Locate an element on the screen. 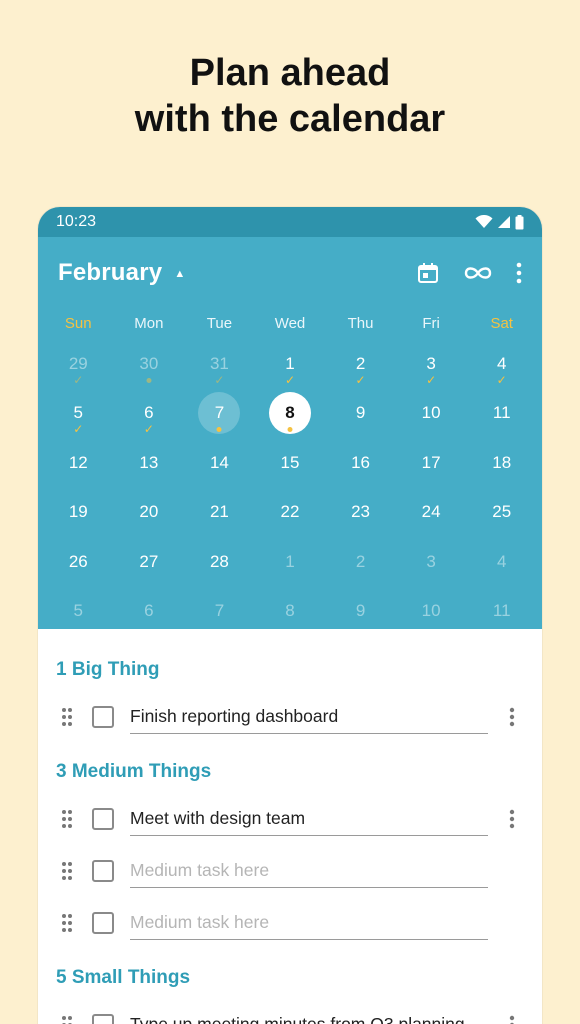  day-number: 21 is located at coordinates (219, 512).